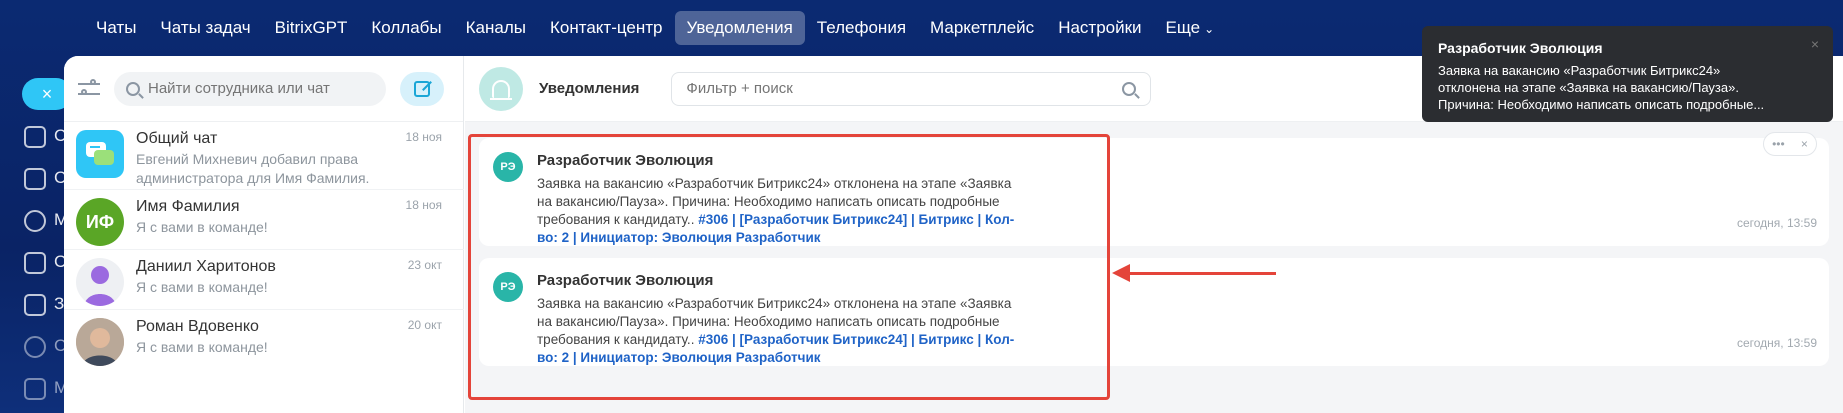  I want to click on notification-title: Разработчик Эволюция, so click(625, 160).